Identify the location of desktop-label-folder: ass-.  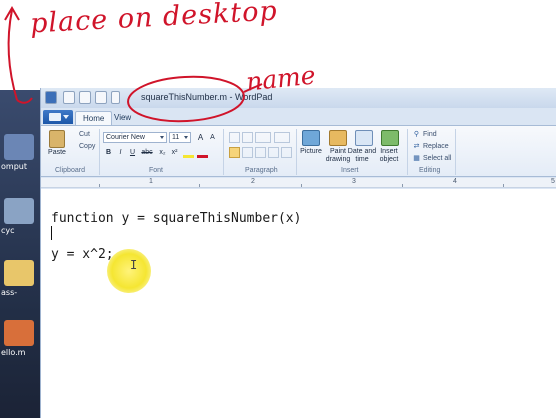
(9, 292).